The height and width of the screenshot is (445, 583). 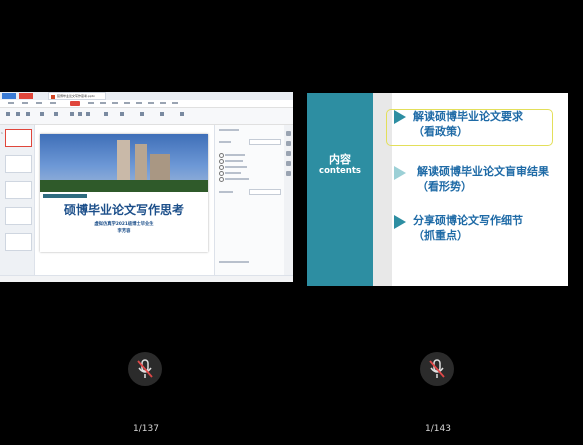 What do you see at coordinates (146, 96) in the screenshot?
I see `editor-titlebar: 硕博毕业论文写作思考.pptx` at bounding box center [146, 96].